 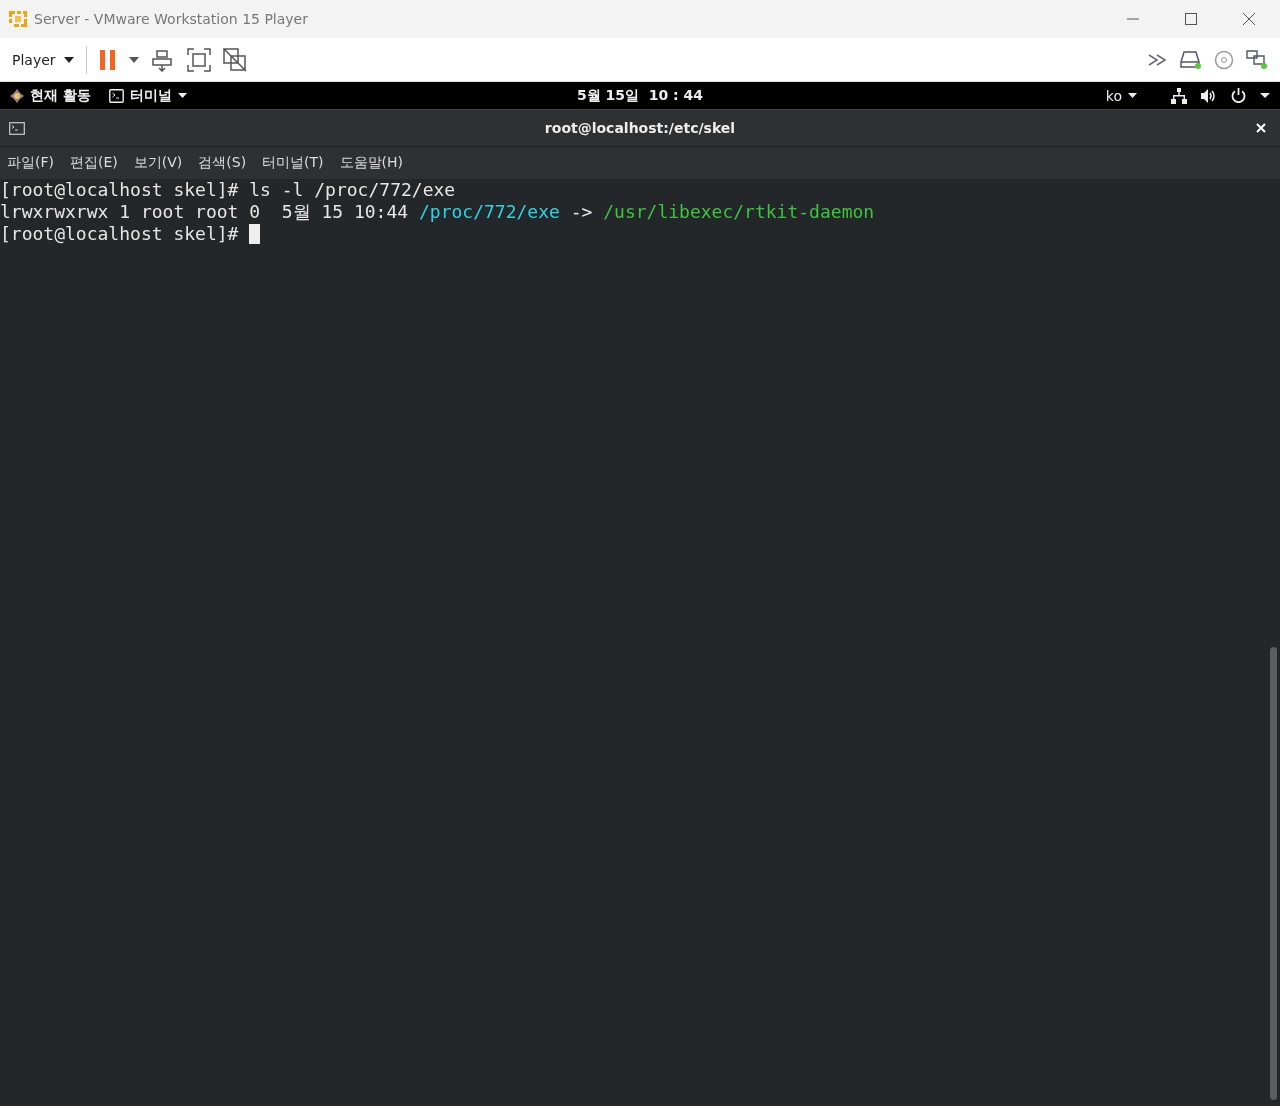 I want to click on double-chevron-icon, so click(x=1158, y=59).